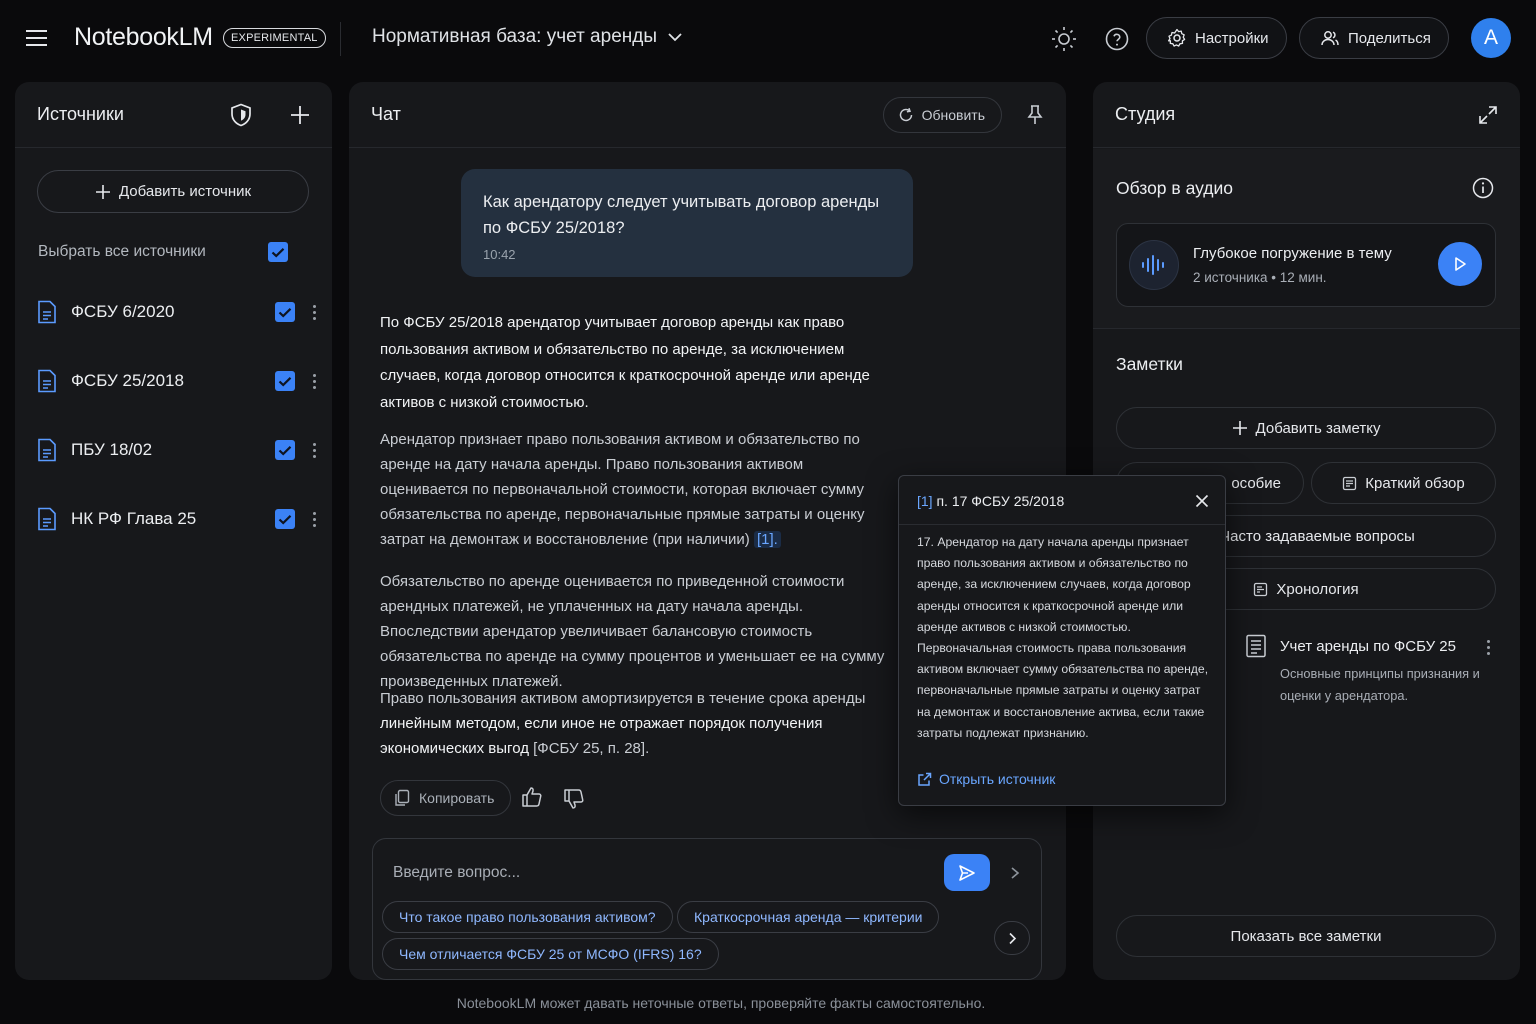 The width and height of the screenshot is (1536, 1024). Describe the element at coordinates (527, 917) in the screenshot. I see `suggestion-chip: Что такое право пользования активом?` at that location.